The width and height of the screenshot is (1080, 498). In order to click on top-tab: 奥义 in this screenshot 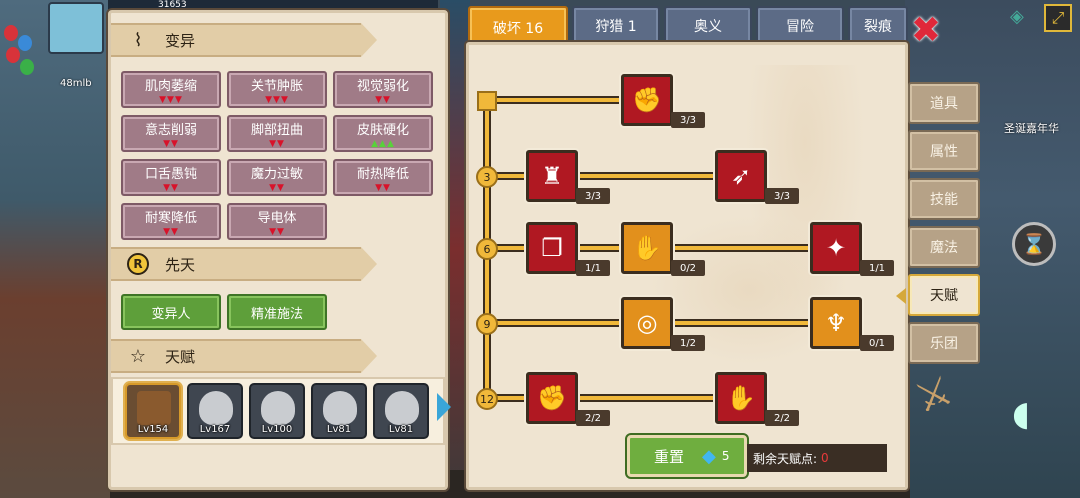, I will do `click(708, 26)`.